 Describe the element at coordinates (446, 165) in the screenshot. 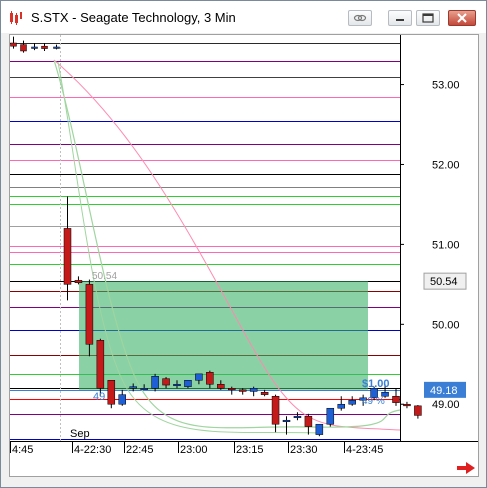

I see `y-tick-label: 52.00` at that location.